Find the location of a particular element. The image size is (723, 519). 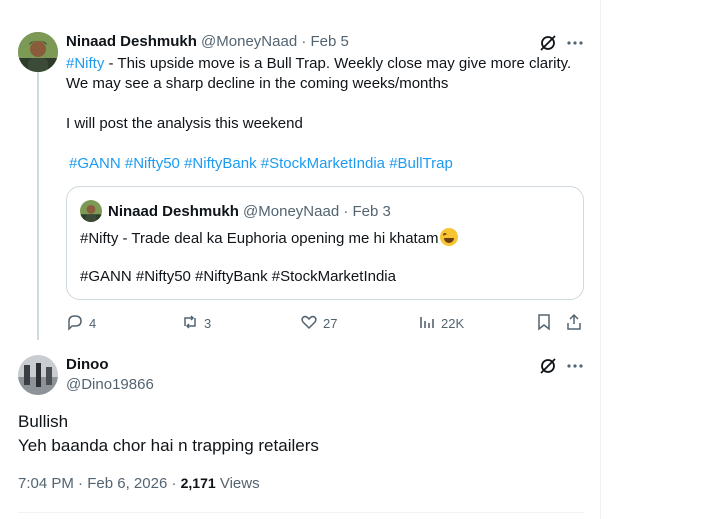

like-icon is located at coordinates (309, 323).